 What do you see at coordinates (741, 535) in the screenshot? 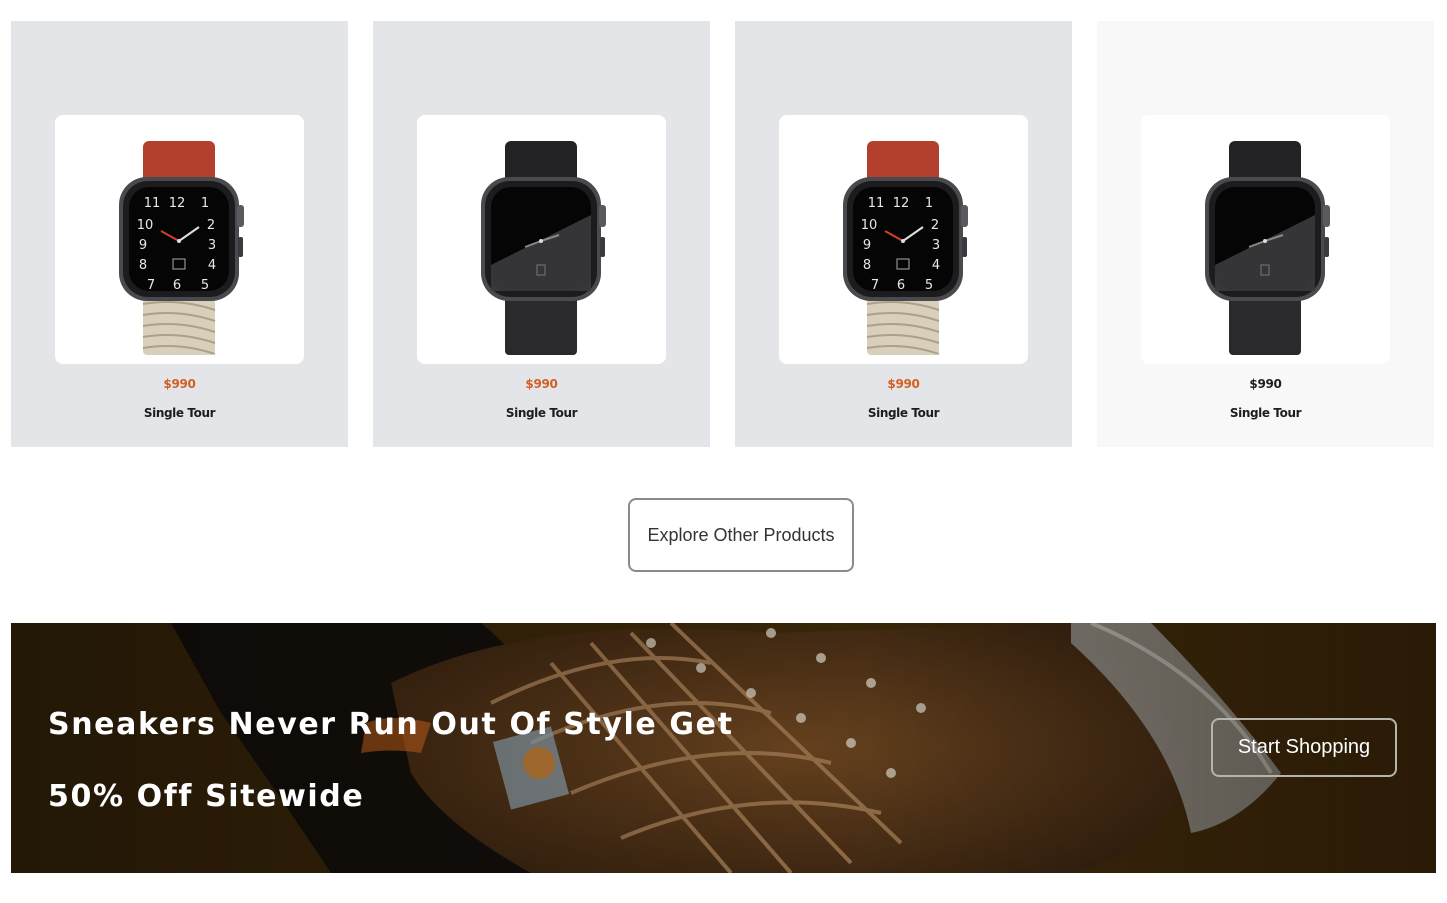
I see `explore-other-products-button: Explore Other Products` at bounding box center [741, 535].